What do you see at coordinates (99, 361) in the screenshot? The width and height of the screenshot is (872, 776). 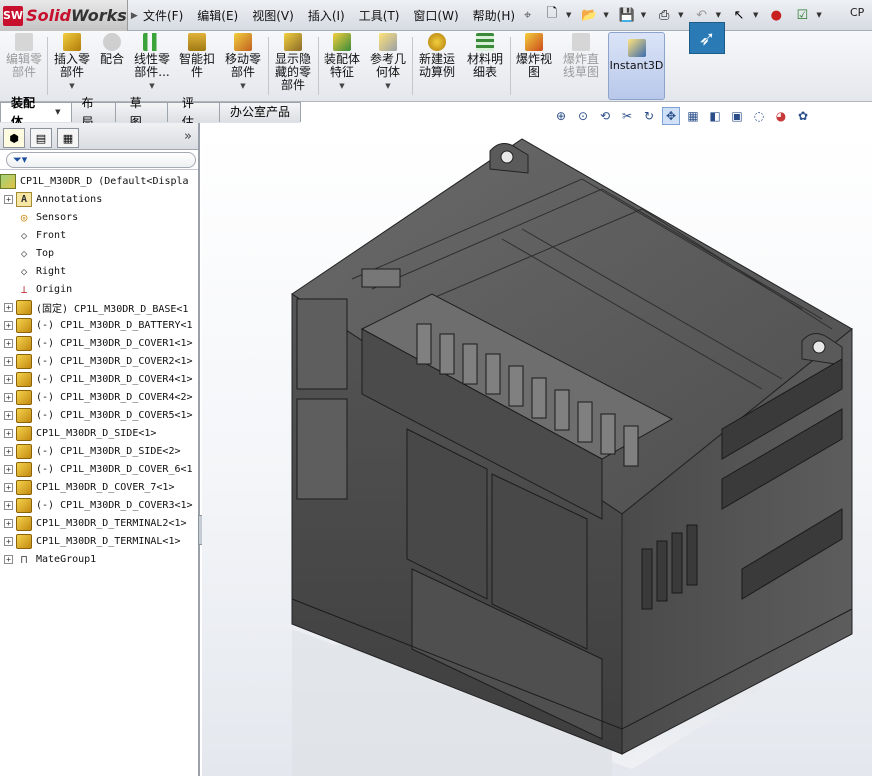 I see `tree-node: + (-) CP1L_M30DR_D_COVER2<1>` at bounding box center [99, 361].